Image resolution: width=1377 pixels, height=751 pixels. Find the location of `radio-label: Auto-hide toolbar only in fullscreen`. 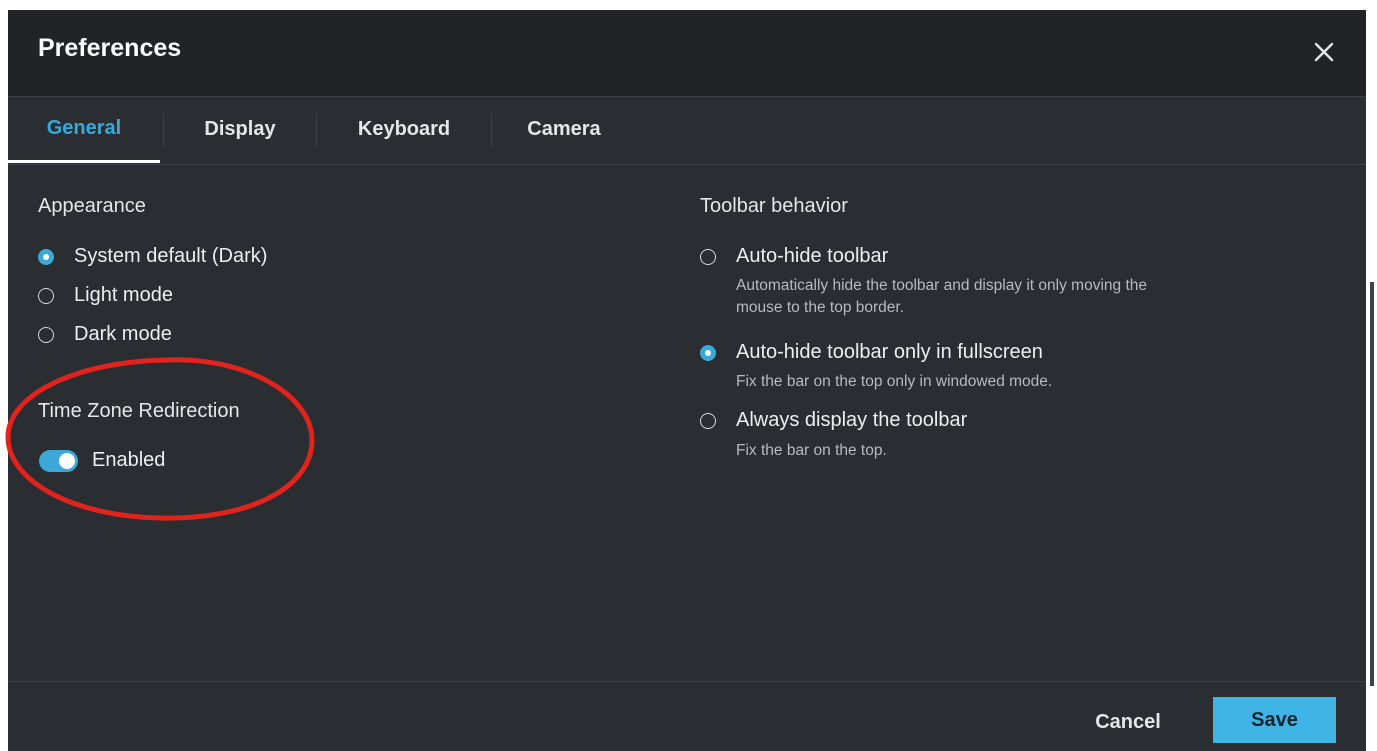

radio-label: Auto-hide toolbar only in fullscreen is located at coordinates (889, 352).